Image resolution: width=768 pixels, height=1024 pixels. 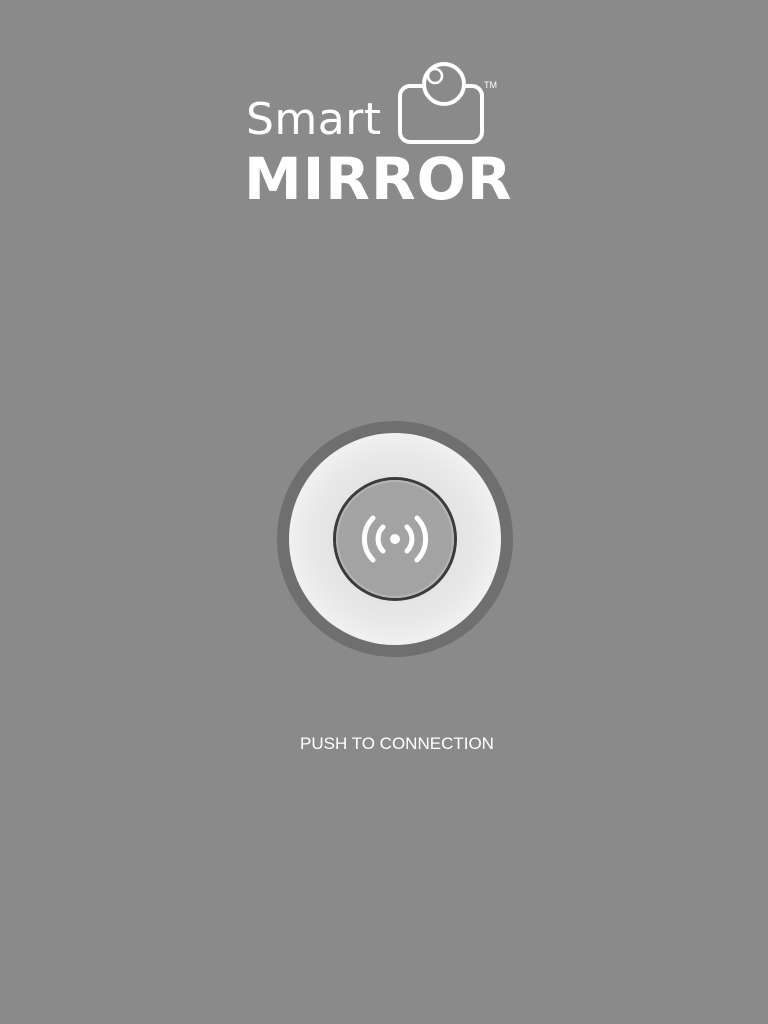 I want to click on connect-button-border, so click(x=395, y=539).